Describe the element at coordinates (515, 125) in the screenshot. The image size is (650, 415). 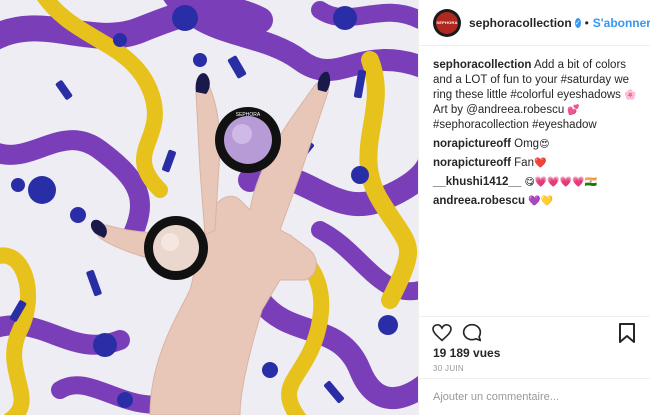
I see `caption-text-3: #sephoracollection #eyeshadow` at that location.